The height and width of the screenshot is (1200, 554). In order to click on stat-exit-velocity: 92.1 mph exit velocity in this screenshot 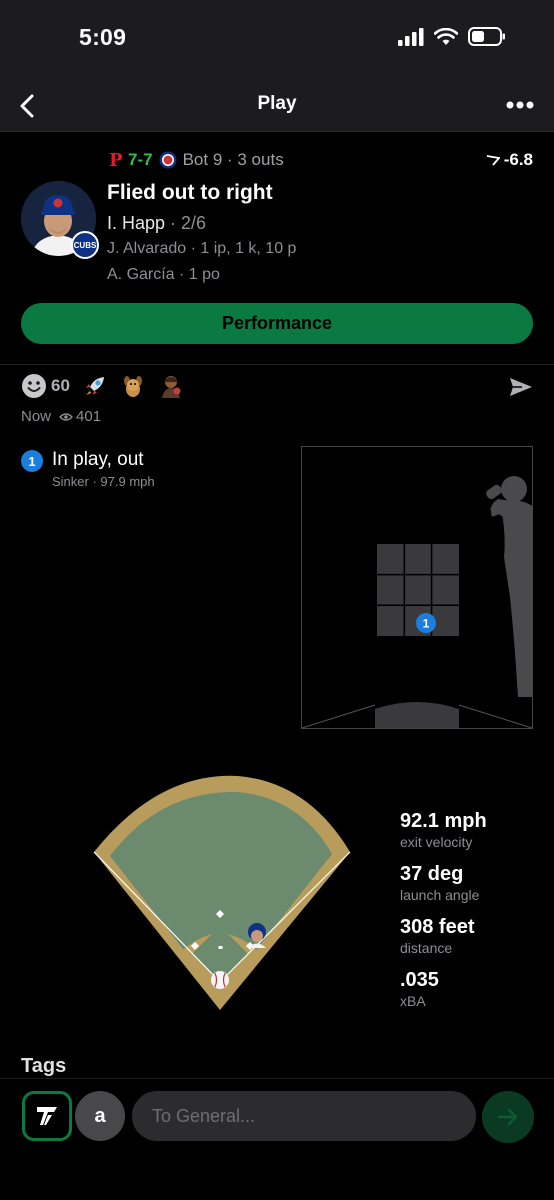, I will do `click(443, 830)`.